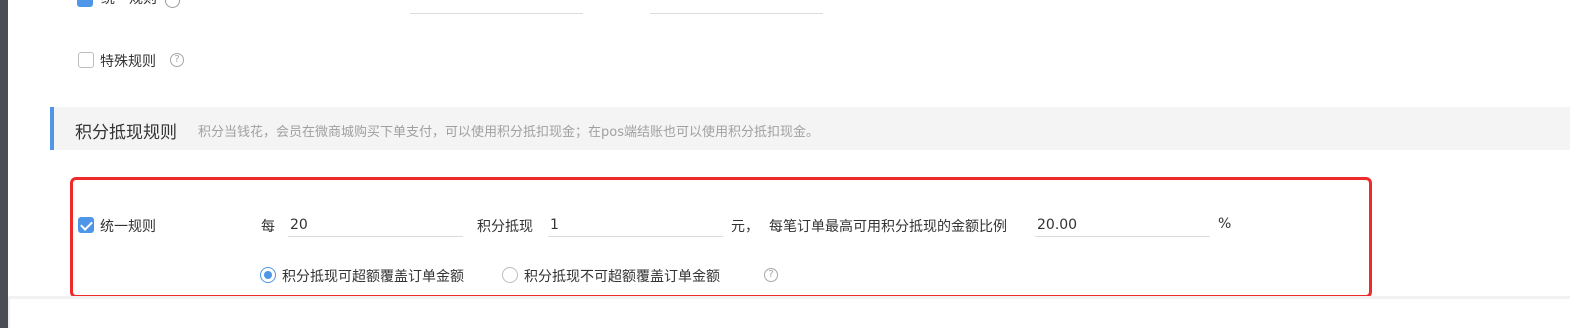 Image resolution: width=1570 pixels, height=328 pixels. Describe the element at coordinates (888, 227) in the screenshot. I see `ratio-label: 每笔订单最高可用积分抵现的金额比例` at that location.